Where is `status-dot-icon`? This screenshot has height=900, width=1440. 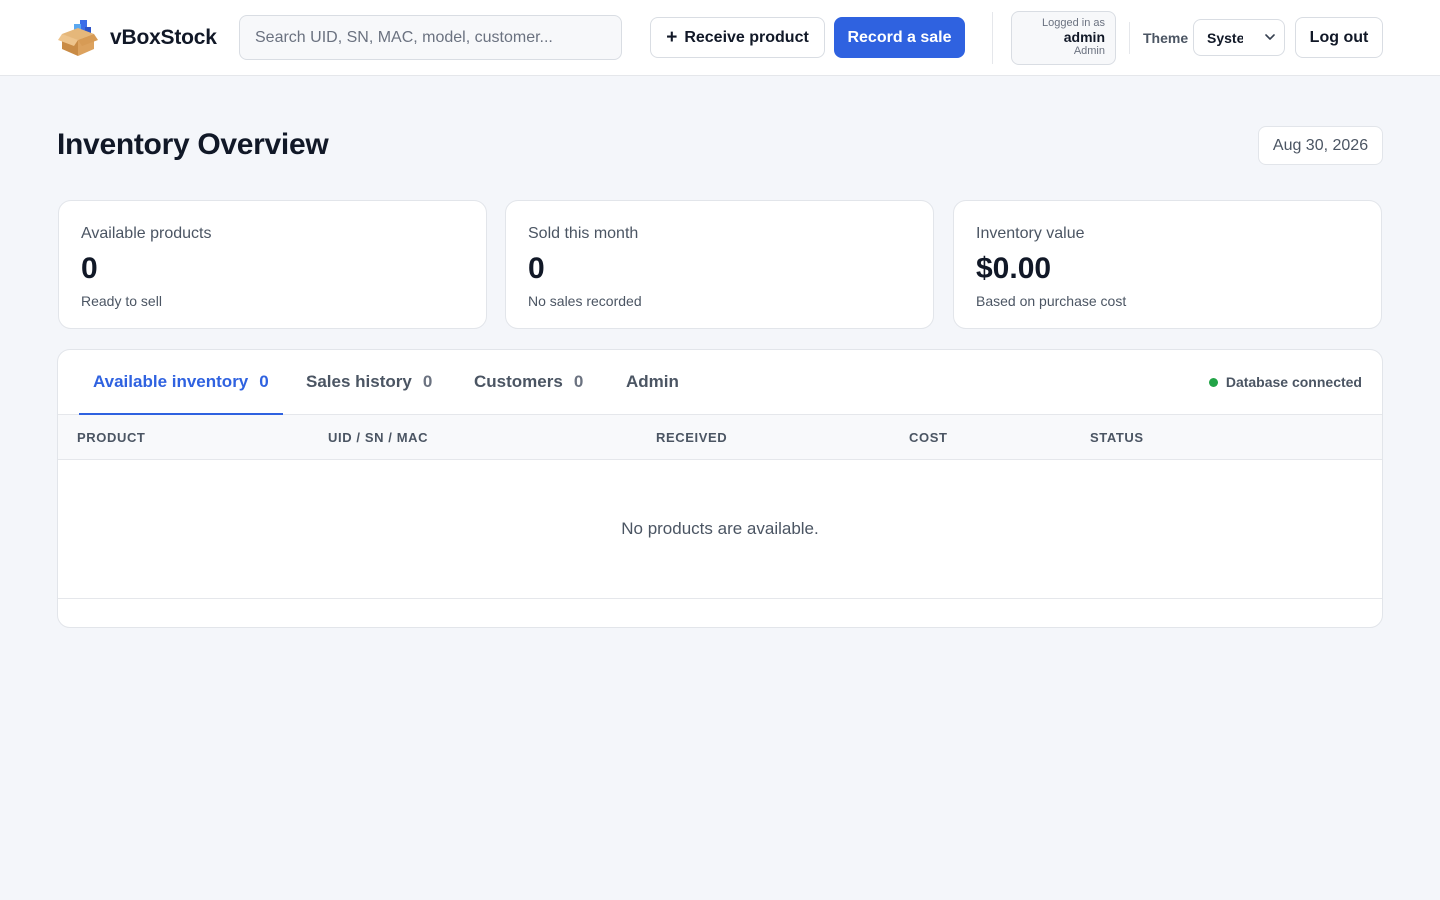 status-dot-icon is located at coordinates (1213, 382).